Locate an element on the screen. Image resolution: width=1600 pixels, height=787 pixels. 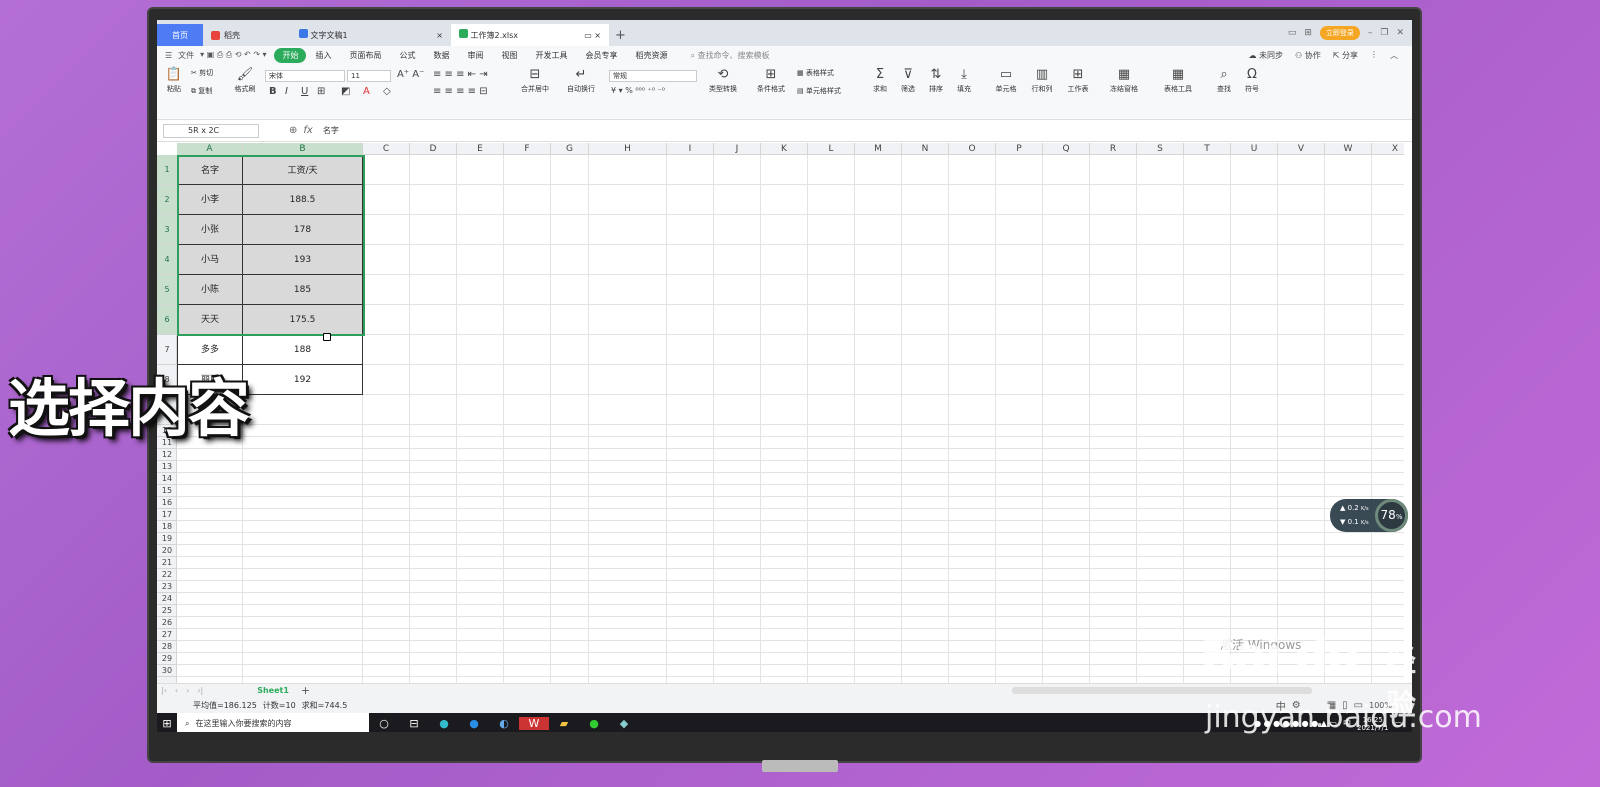
wechat-icon: ● is located at coordinates (594, 723).